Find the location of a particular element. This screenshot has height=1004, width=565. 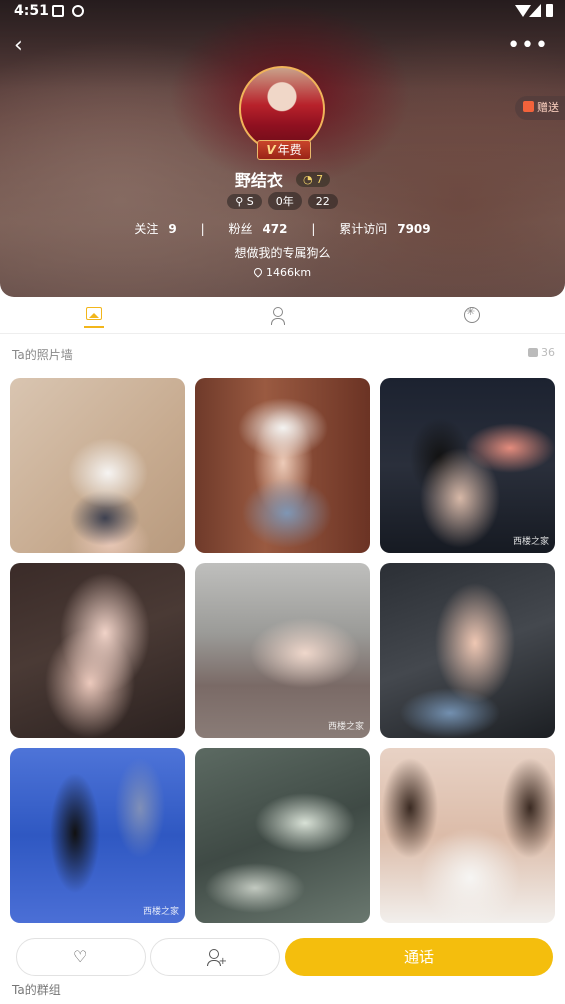

photo-wall-header: Ta的照片墙 36 is located at coordinates (283, 354).